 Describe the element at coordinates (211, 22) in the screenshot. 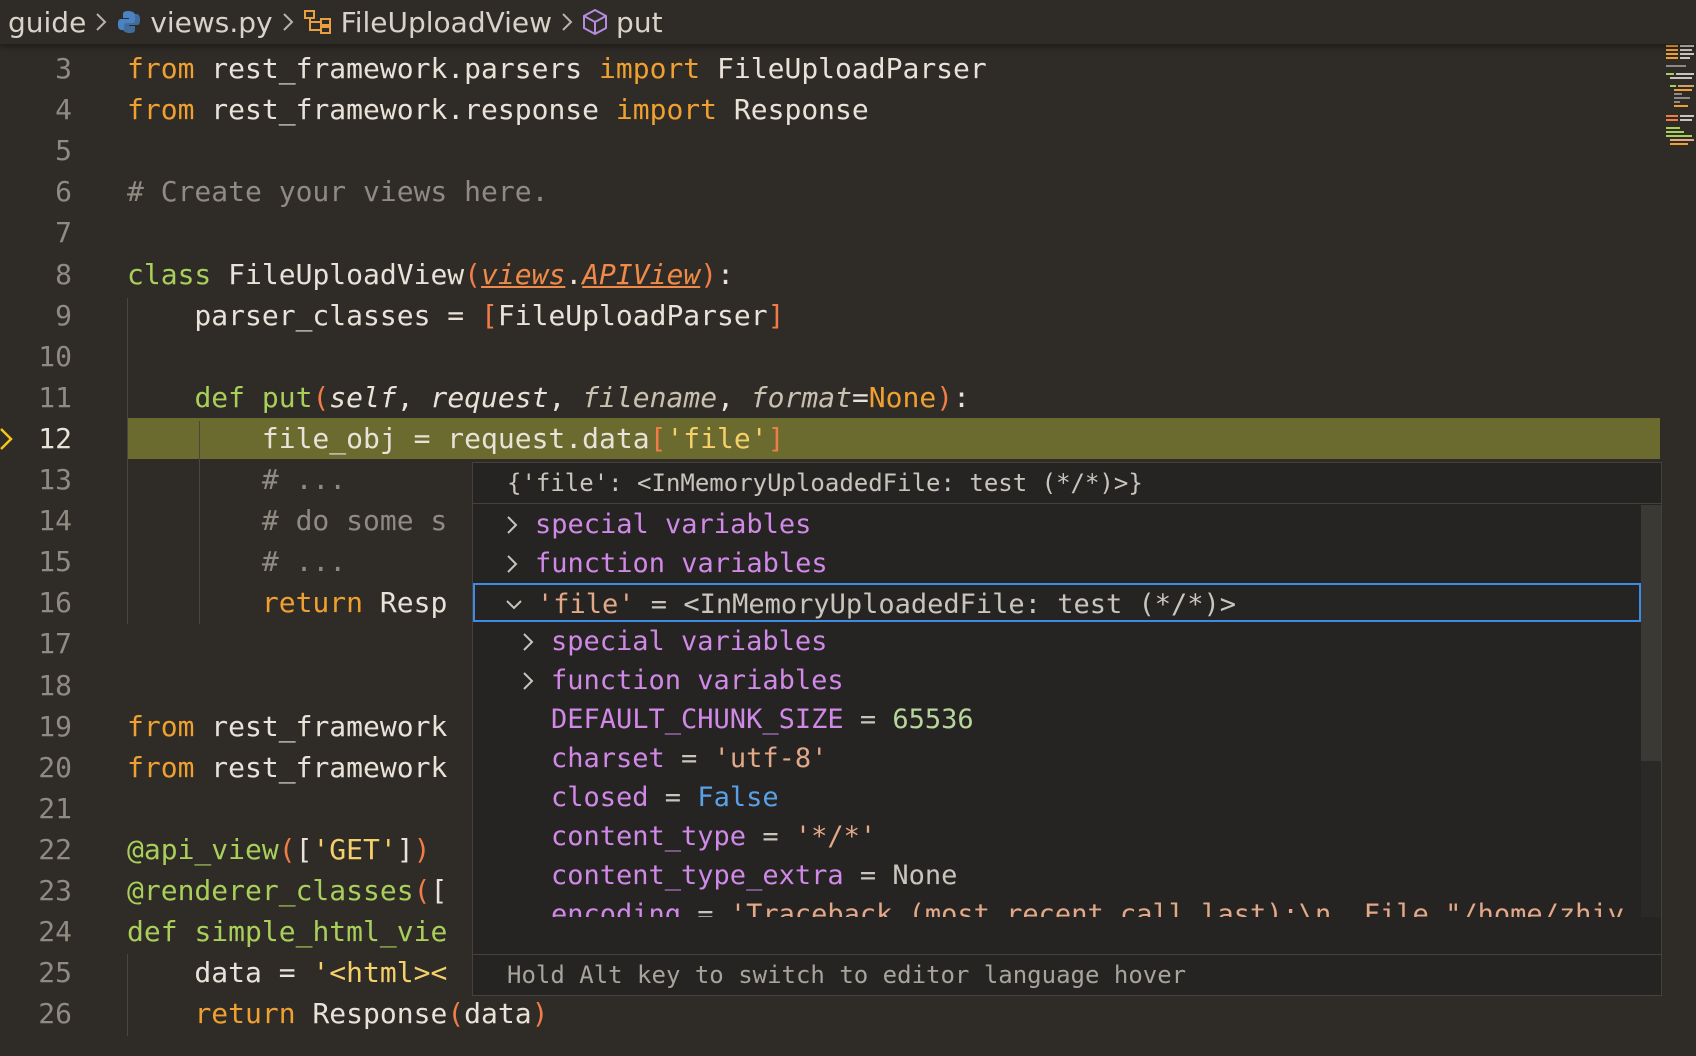

I see `breadcrumb-label: views.py` at that location.